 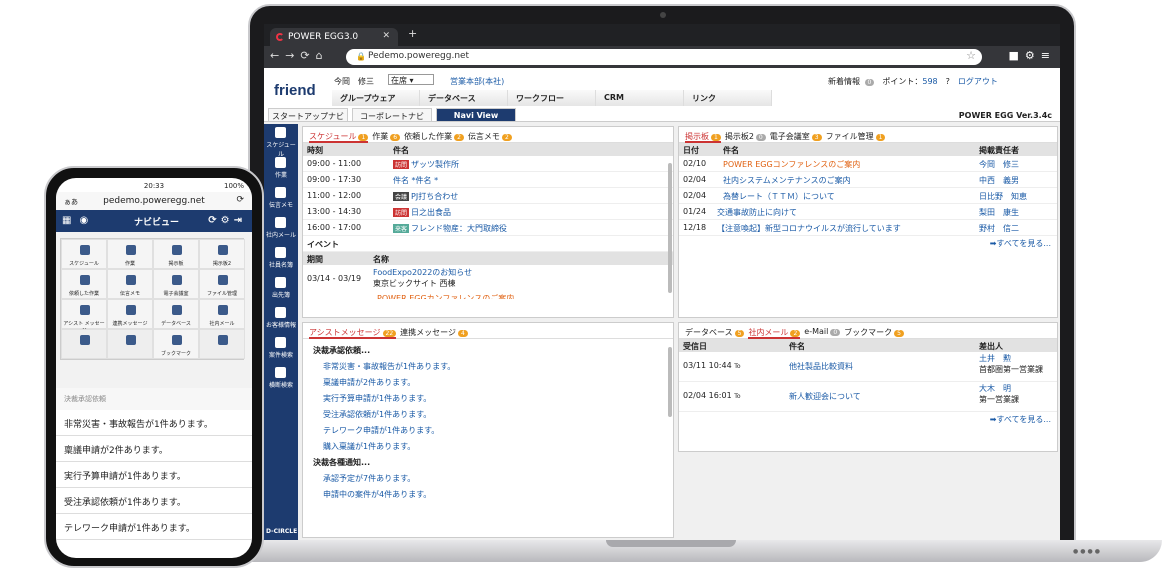 What do you see at coordinates (412, 33) in the screenshot?
I see `new-tab-icon: +` at bounding box center [412, 33].